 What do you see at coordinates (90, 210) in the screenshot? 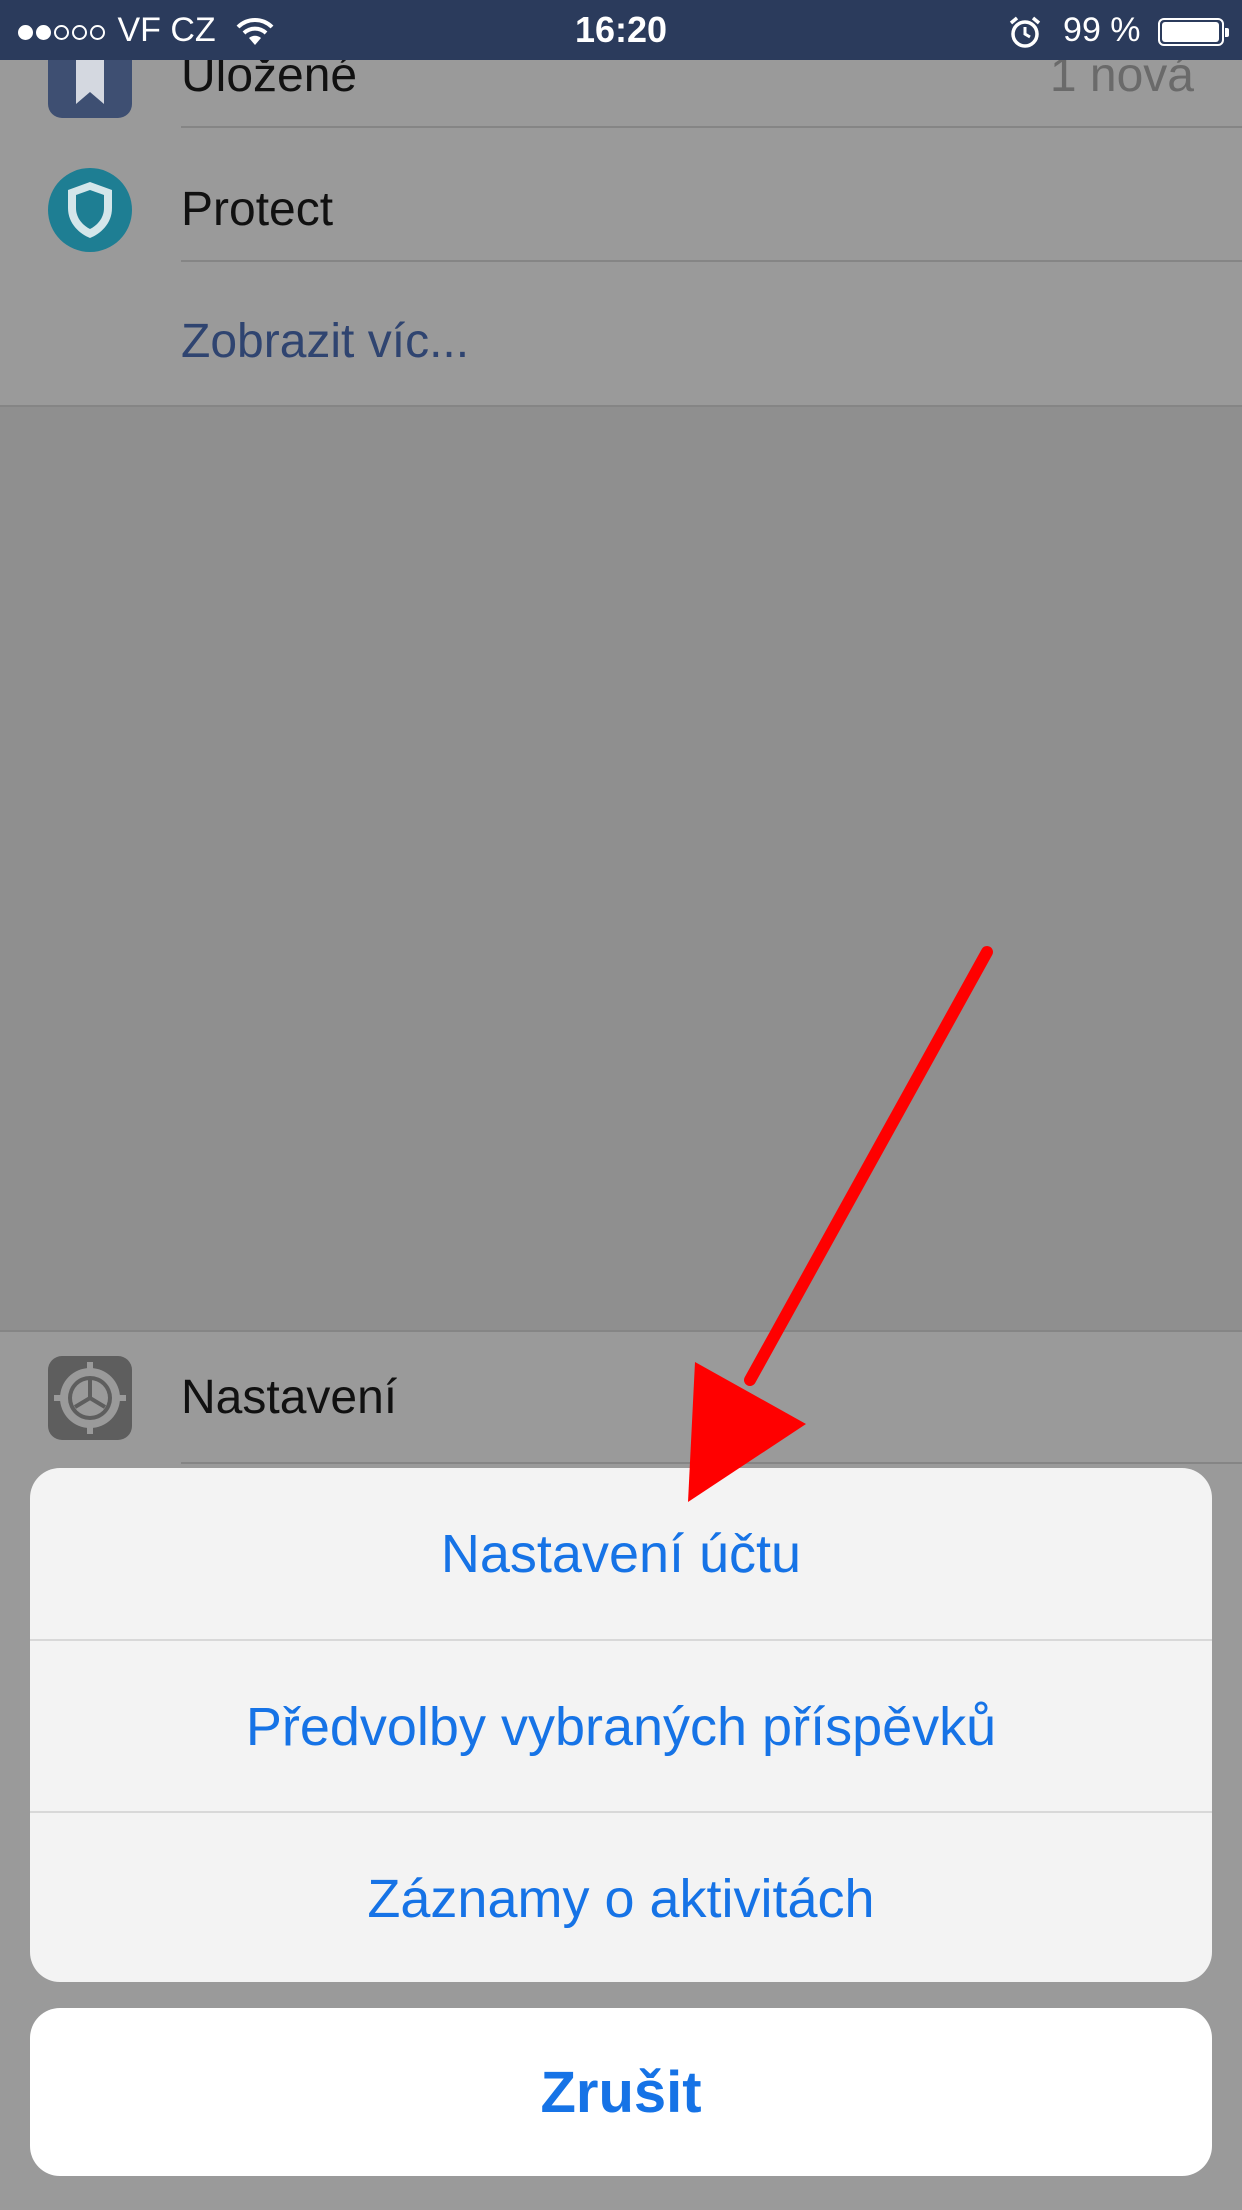
I see `shield-icon` at bounding box center [90, 210].